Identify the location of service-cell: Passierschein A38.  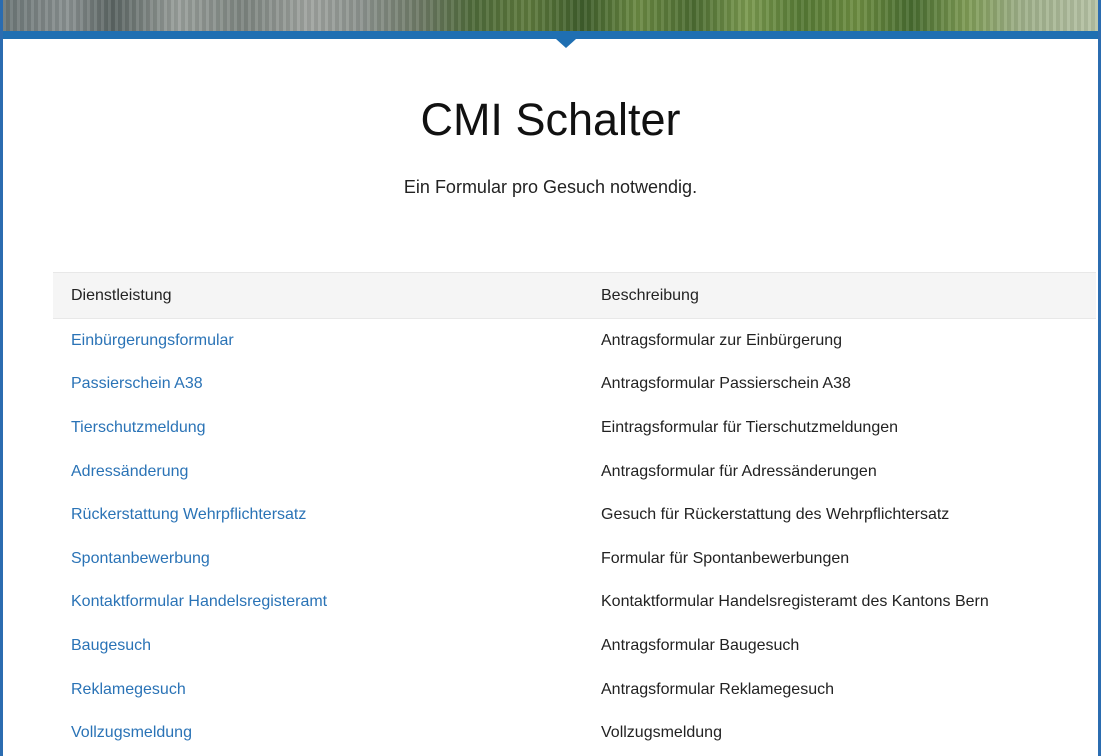
(327, 385).